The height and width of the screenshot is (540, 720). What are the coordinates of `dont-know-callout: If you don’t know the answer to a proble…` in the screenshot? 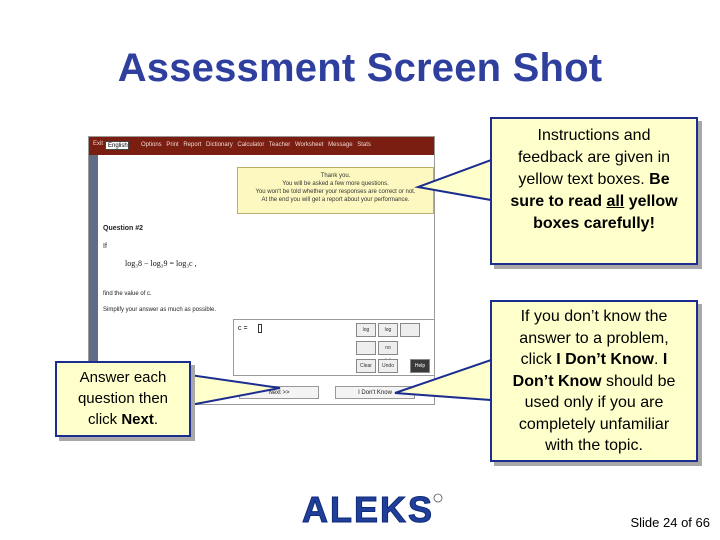 It's located at (594, 381).